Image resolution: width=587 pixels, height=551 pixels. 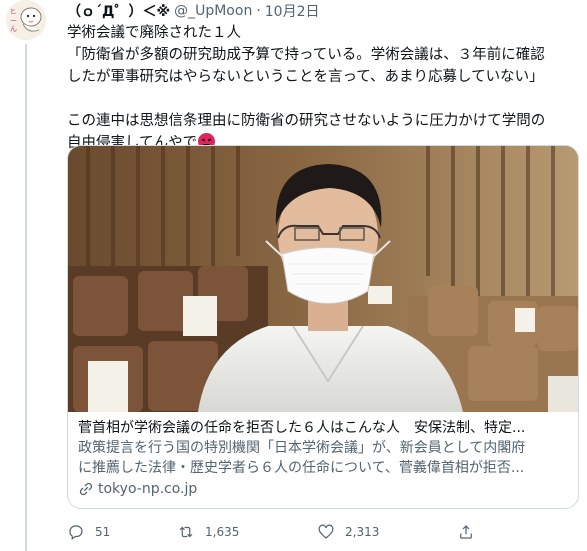 What do you see at coordinates (326, 531) in the screenshot?
I see `heart-icon` at bounding box center [326, 531].